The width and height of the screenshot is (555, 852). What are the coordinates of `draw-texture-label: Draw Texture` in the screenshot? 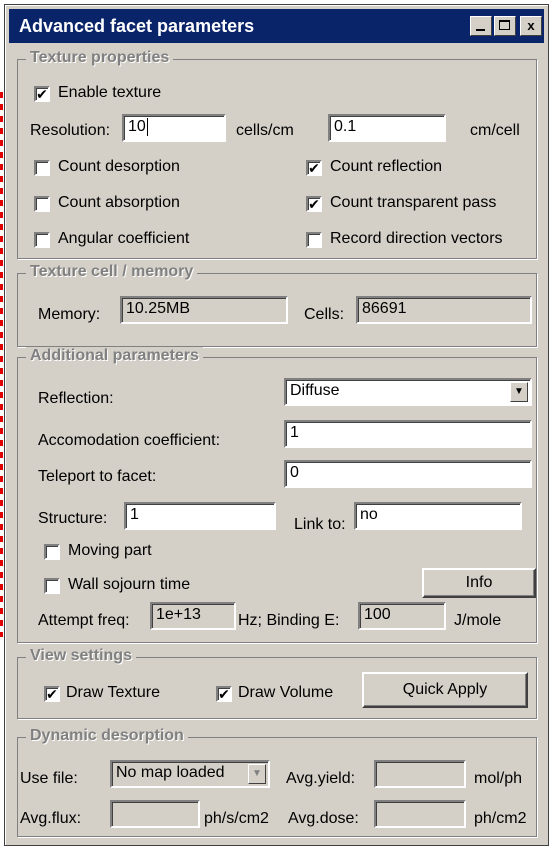 It's located at (113, 692).